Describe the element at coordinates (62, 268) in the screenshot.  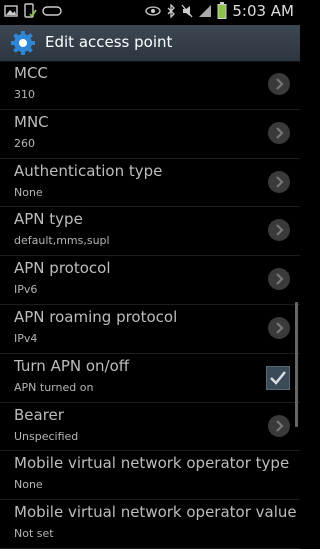
I see `item-title: APN protocol` at that location.